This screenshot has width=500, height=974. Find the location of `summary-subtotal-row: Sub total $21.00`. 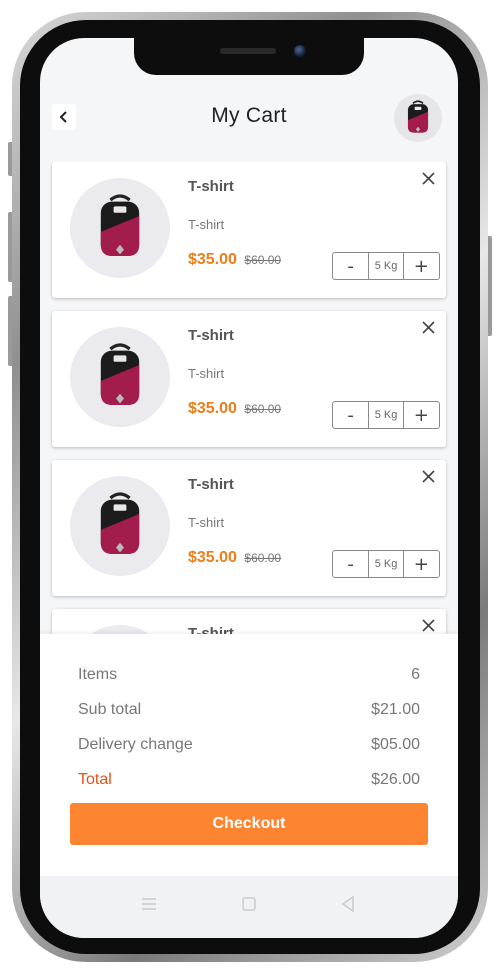

summary-subtotal-row: Sub total $21.00 is located at coordinates (249, 711).